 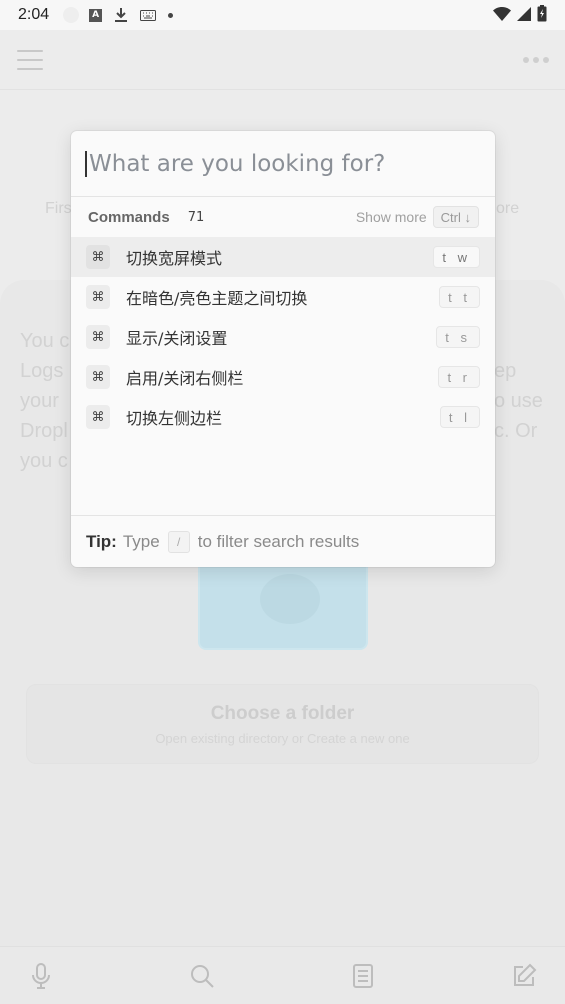 What do you see at coordinates (174, 258) in the screenshot?
I see `command-label: 切换宽屏模式` at bounding box center [174, 258].